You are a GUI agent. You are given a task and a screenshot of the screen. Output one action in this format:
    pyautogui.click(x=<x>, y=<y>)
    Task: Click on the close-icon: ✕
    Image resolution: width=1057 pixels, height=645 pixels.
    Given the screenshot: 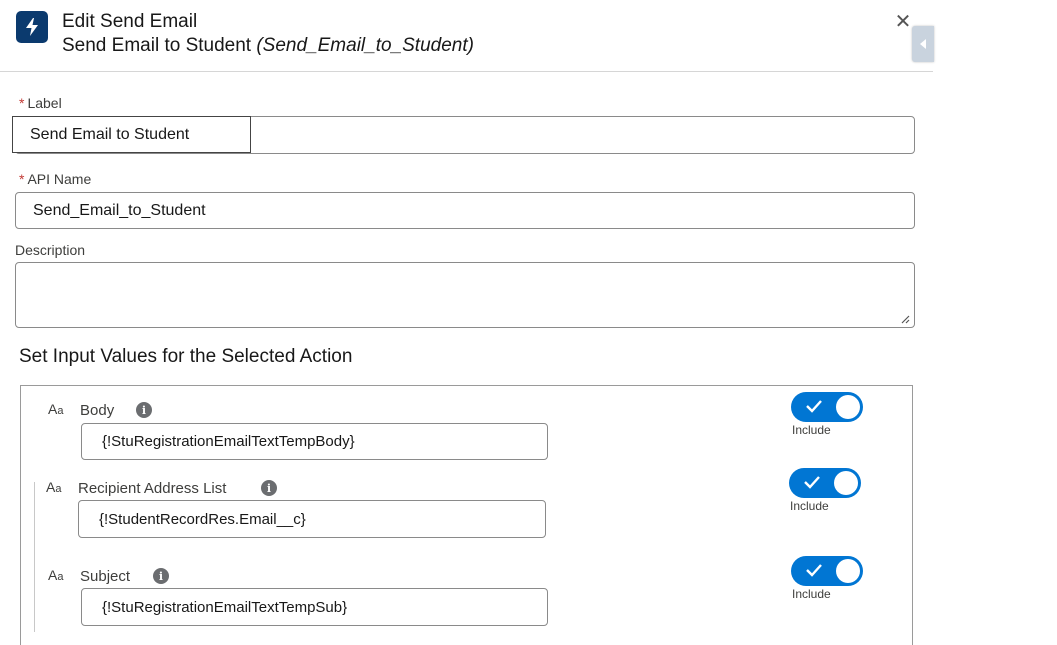 What is the action you would take?
    pyautogui.click(x=903, y=21)
    